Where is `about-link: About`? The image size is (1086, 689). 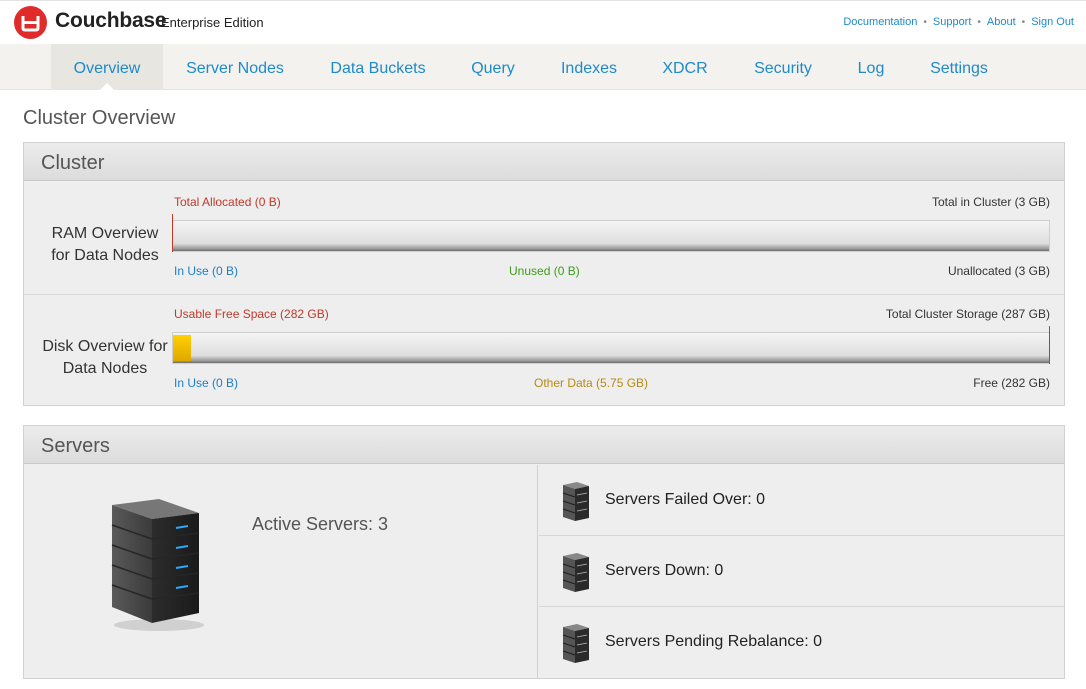 about-link: About is located at coordinates (1001, 22).